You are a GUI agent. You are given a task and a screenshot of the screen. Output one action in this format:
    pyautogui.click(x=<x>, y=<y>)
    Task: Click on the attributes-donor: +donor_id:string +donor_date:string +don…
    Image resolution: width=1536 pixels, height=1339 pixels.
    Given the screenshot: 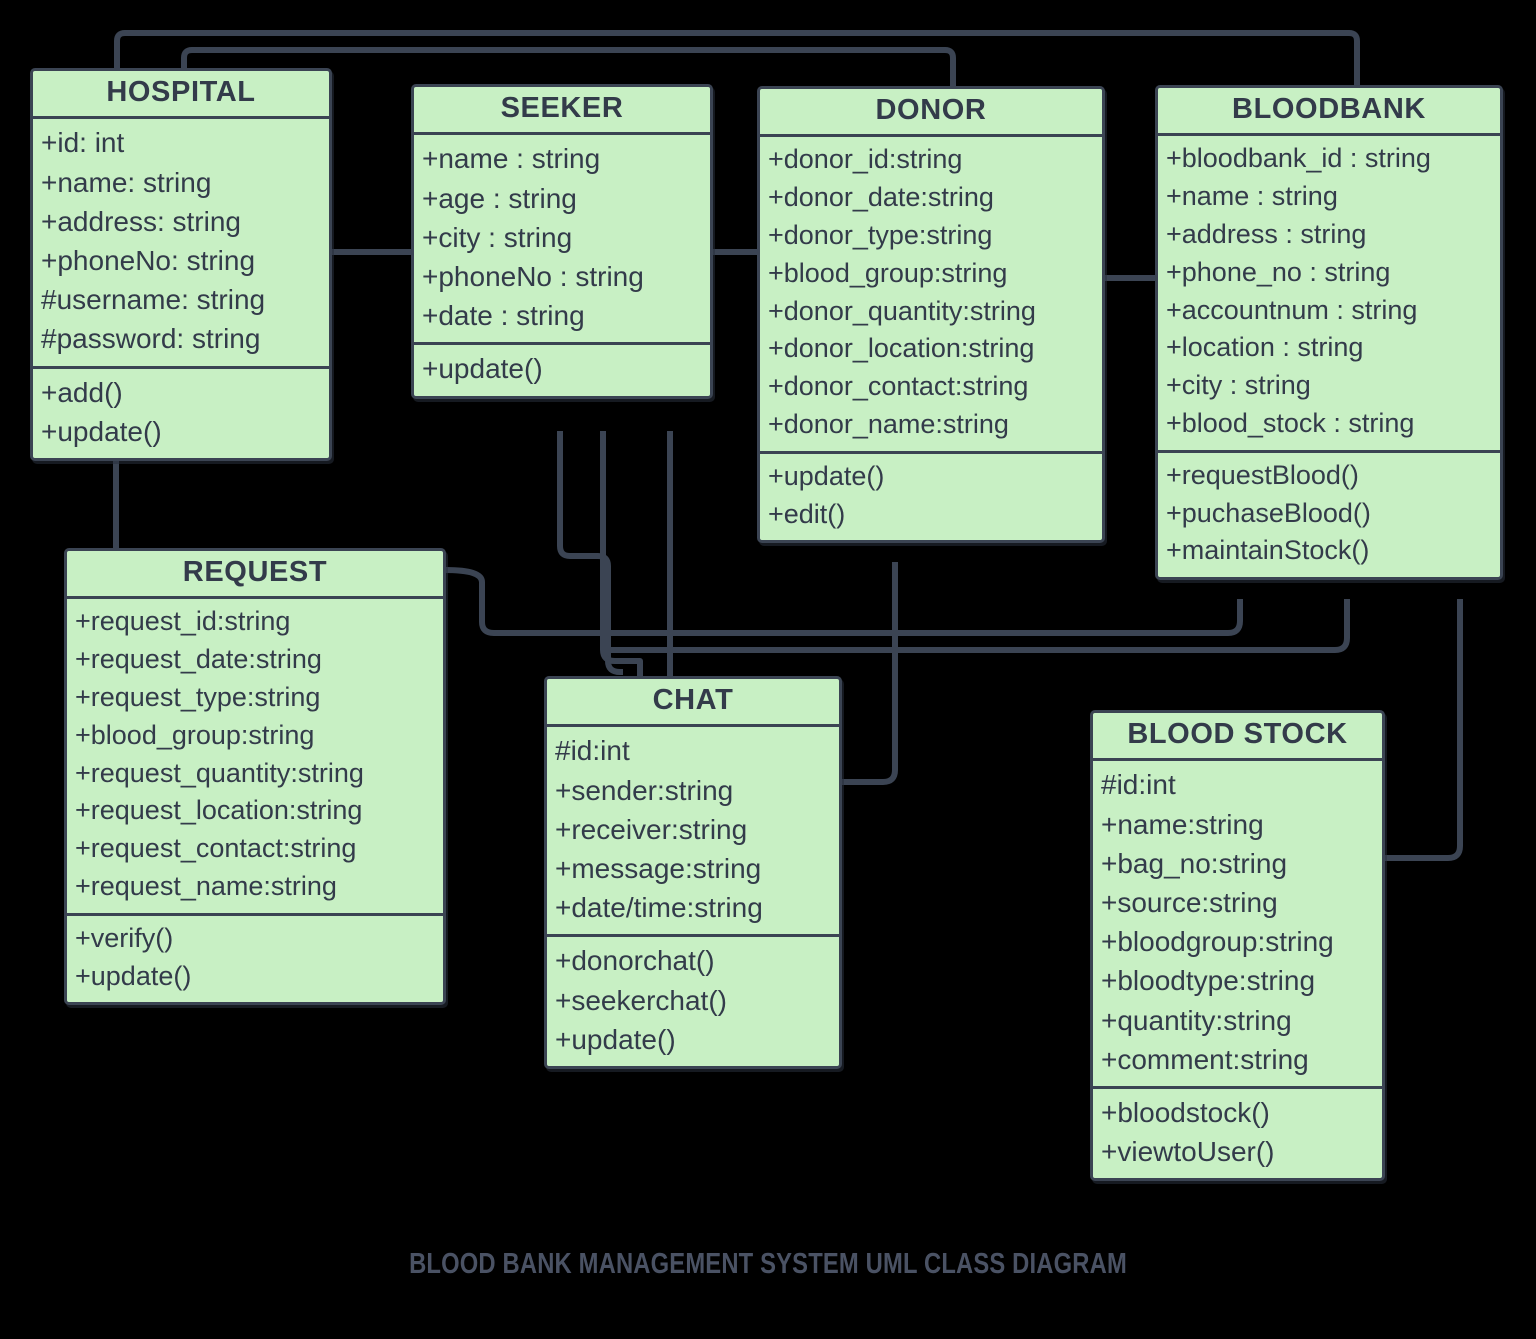 What is the action you would take?
    pyautogui.click(x=931, y=293)
    